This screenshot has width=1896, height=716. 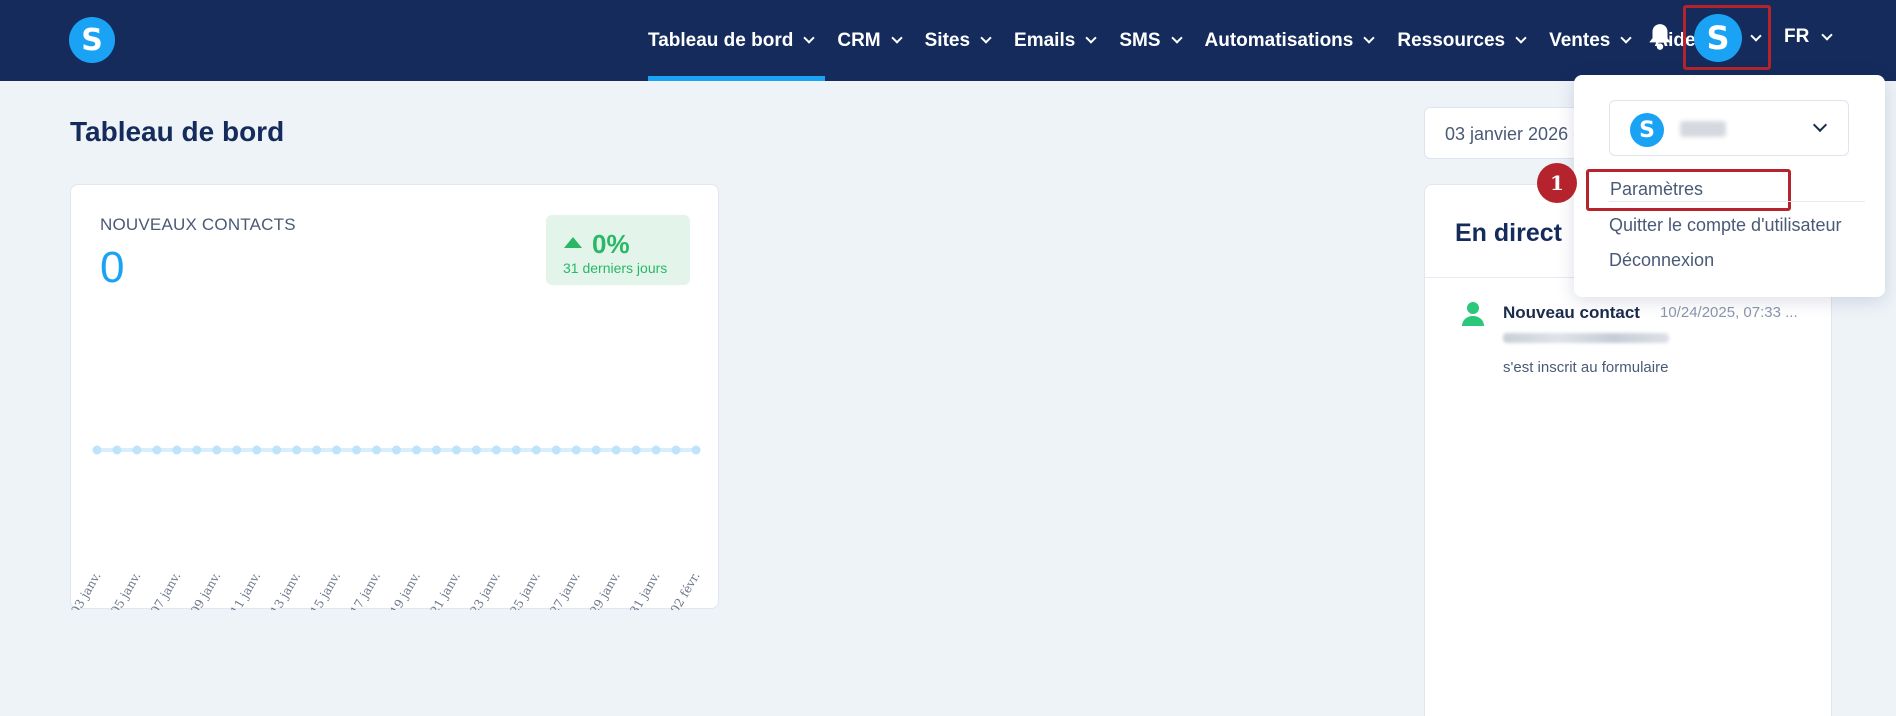 I want to click on person-icon, so click(x=1473, y=314).